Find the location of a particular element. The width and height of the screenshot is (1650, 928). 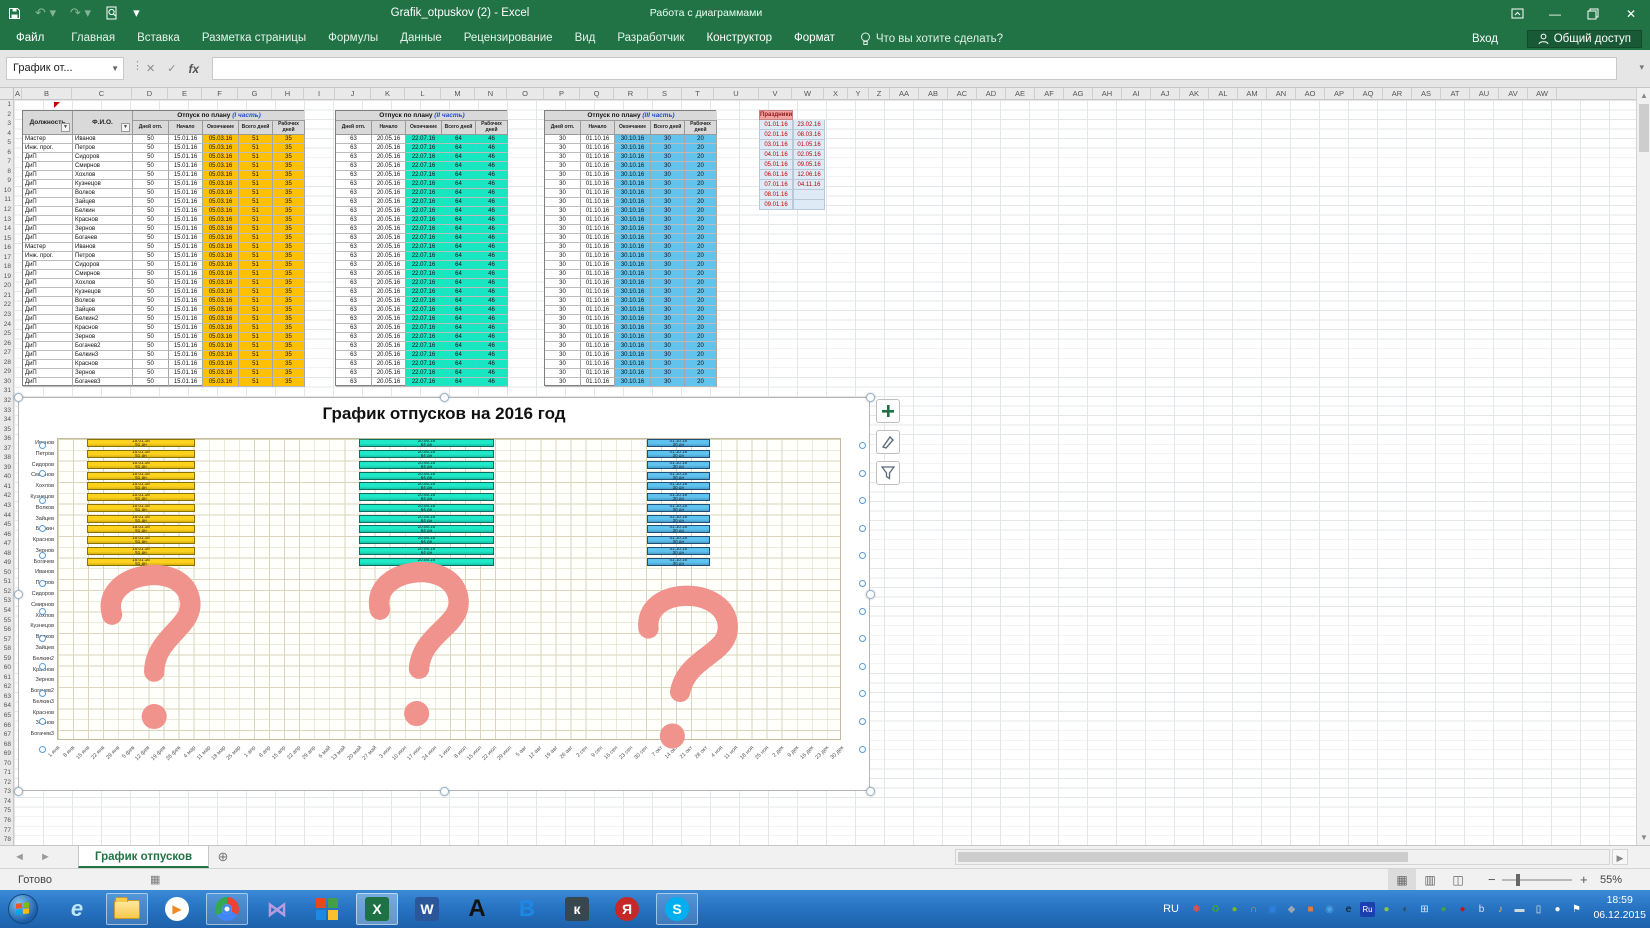

selection-handle is located at coordinates (444, 791).